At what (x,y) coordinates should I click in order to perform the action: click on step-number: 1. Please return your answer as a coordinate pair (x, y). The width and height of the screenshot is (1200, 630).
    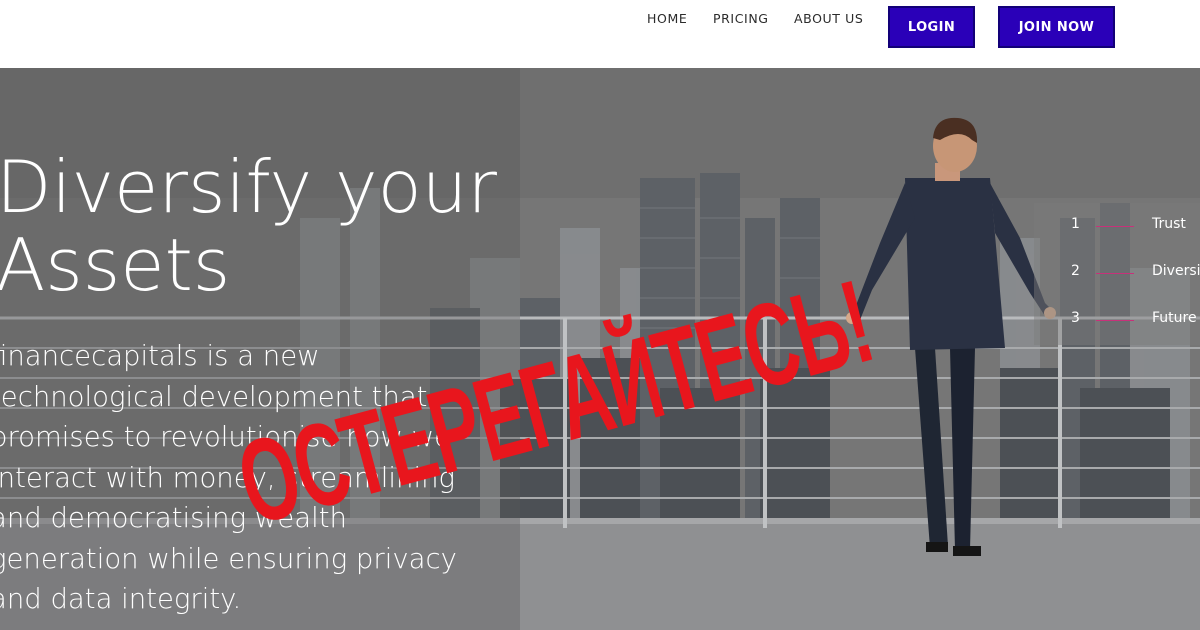
    Looking at the image, I should click on (1075, 224).